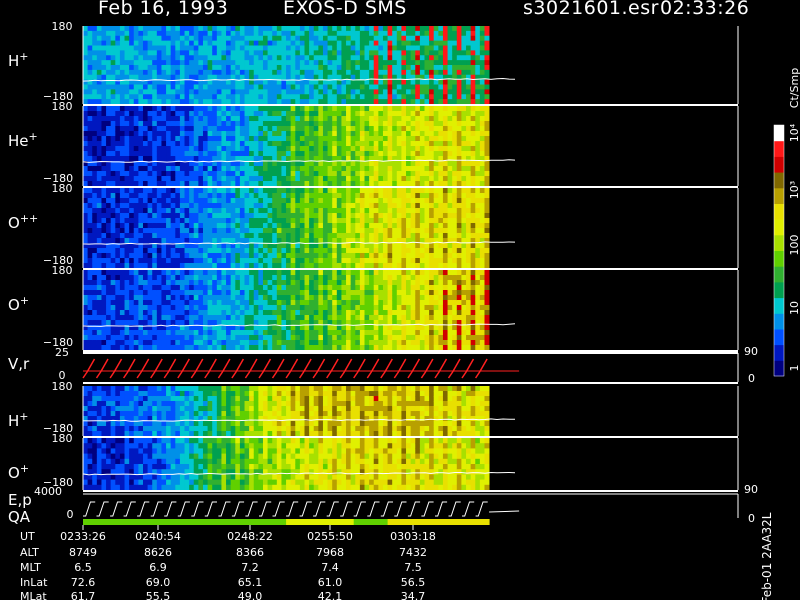 The image size is (800, 600). I want to click on axis-tick-top: 180, so click(62, 188).